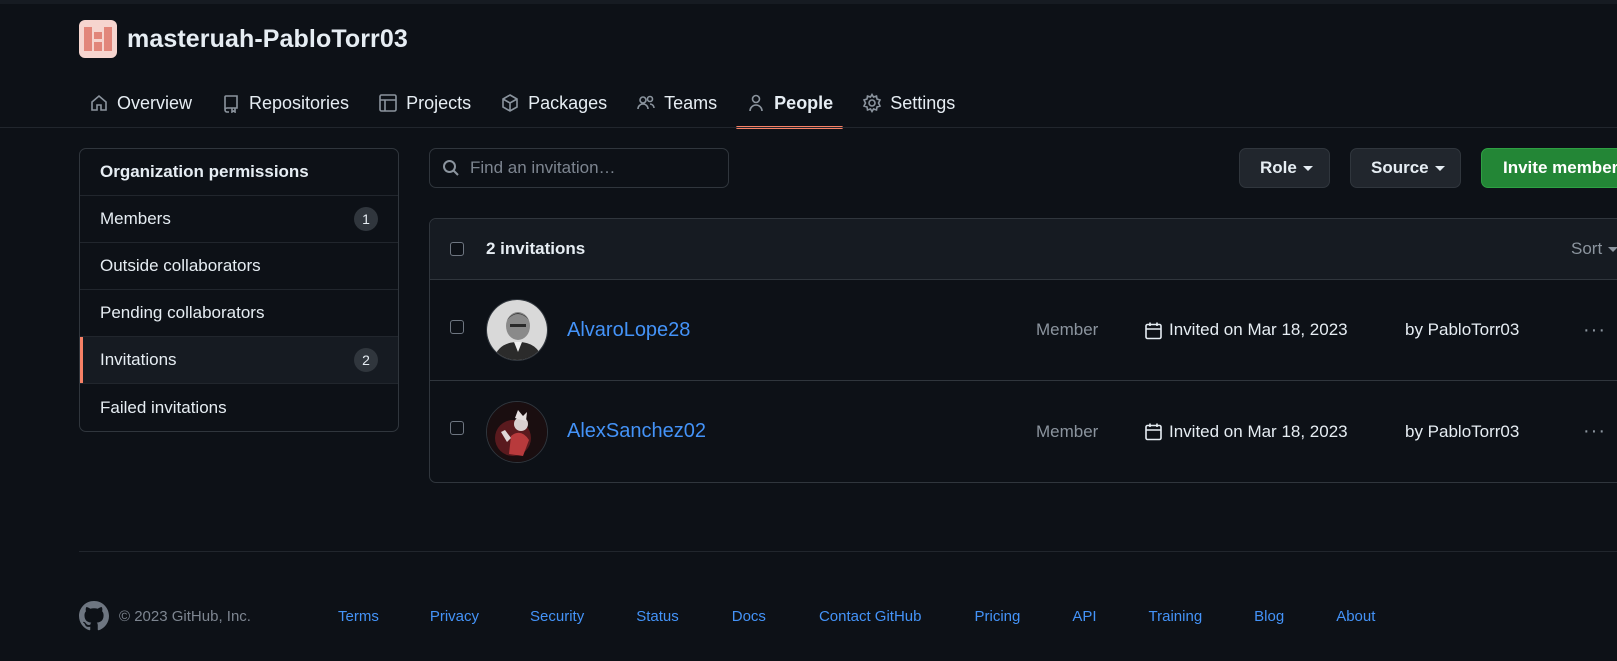 This screenshot has width=1617, height=661. Describe the element at coordinates (231, 104) in the screenshot. I see `repo-icon` at that location.